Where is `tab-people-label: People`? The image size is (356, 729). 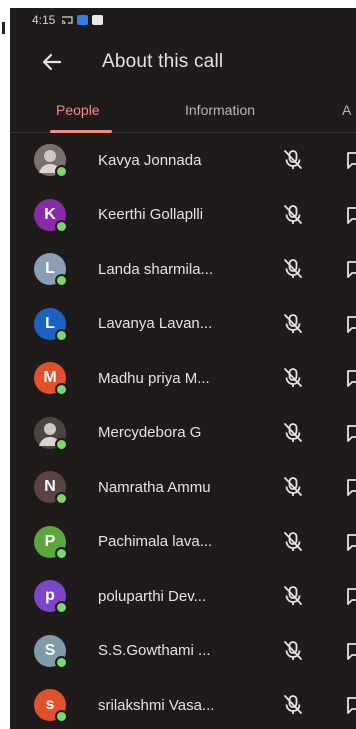 tab-people-label: People is located at coordinates (78, 110).